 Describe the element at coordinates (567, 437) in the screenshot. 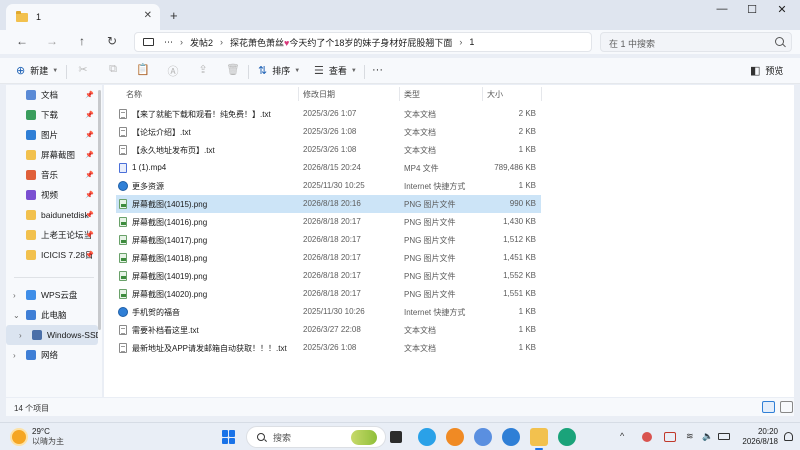

I see `edge-icon` at that location.